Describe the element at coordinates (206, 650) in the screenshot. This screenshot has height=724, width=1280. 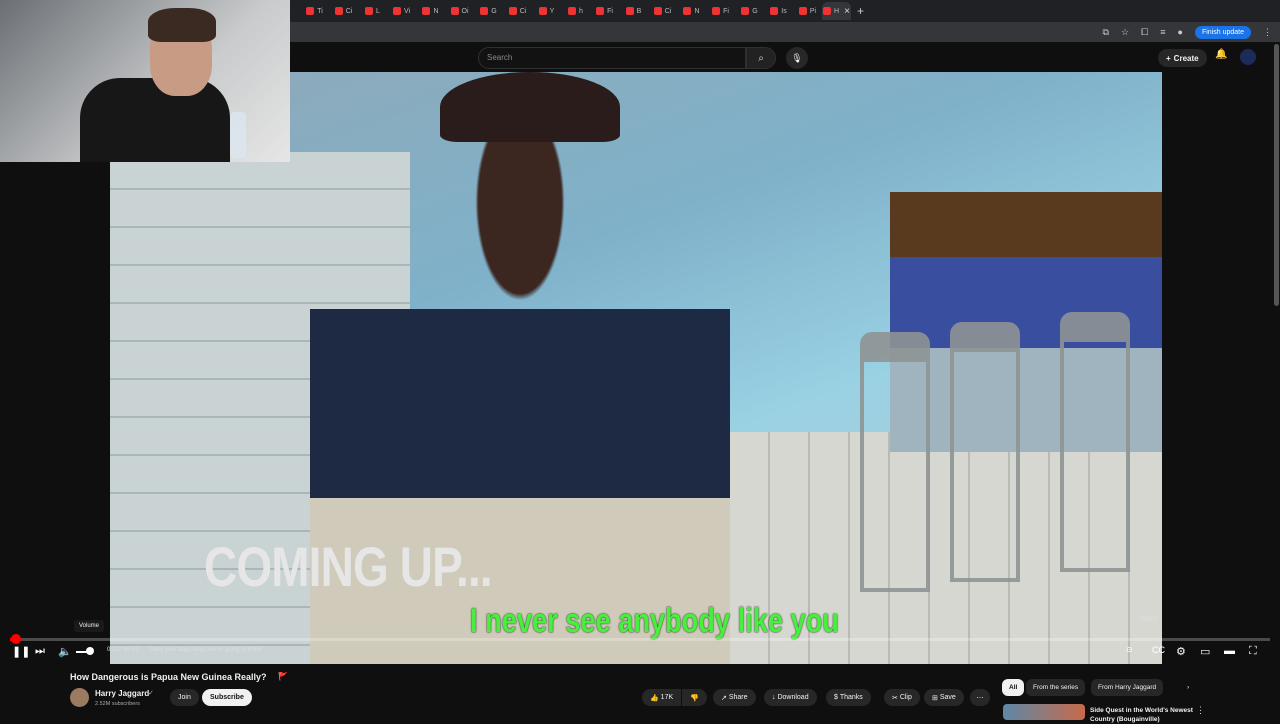
I see `chapter-title: Pack your bags boys, we're going to PNG!` at that location.